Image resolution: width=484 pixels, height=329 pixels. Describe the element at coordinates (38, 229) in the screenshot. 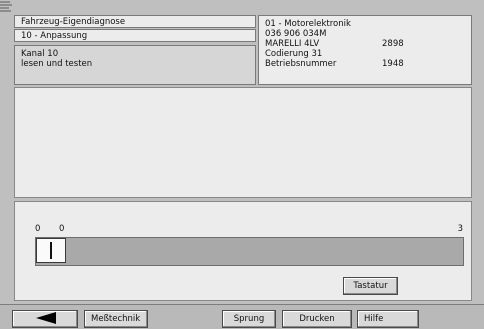

I see `min-value-label: 0` at that location.